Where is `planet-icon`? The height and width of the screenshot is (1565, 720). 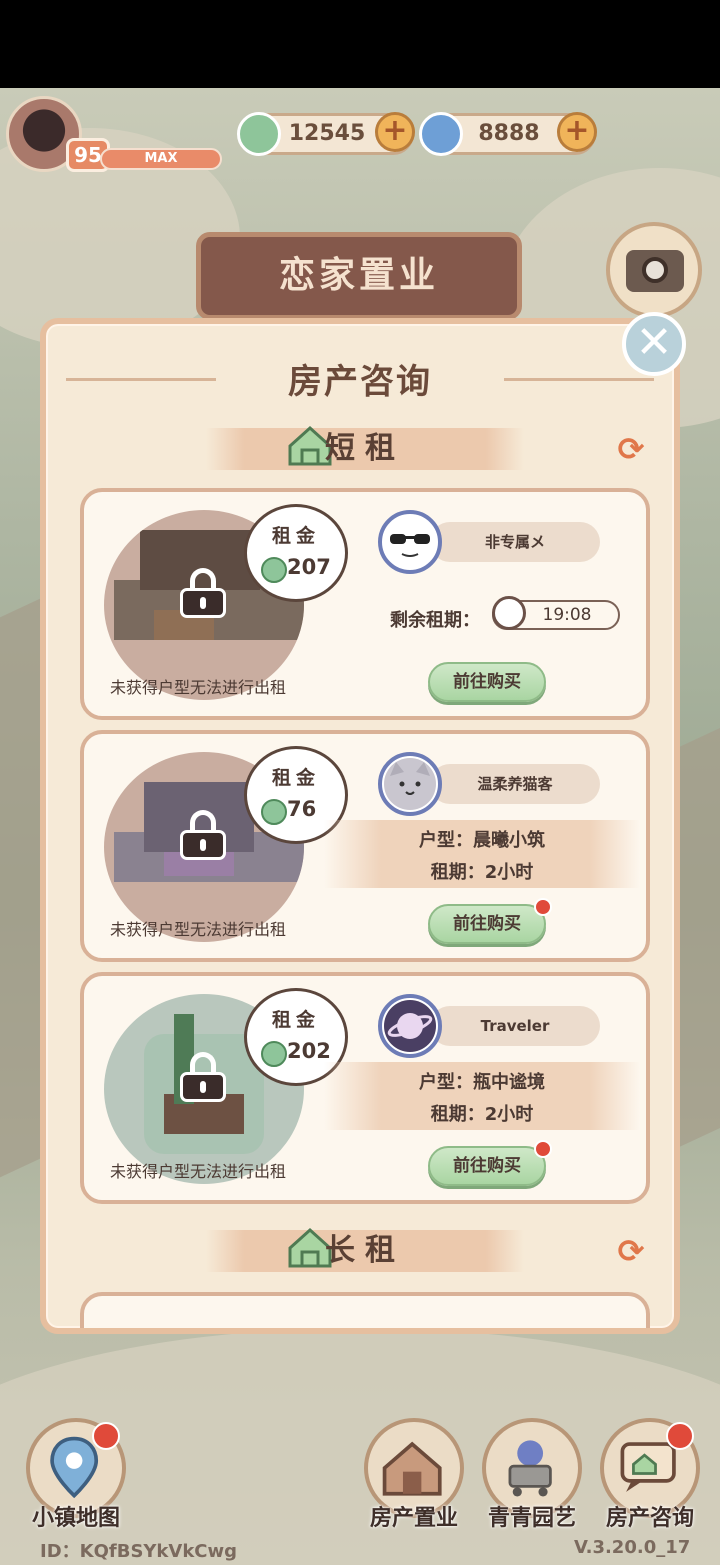
planet-icon is located at coordinates (410, 1026).